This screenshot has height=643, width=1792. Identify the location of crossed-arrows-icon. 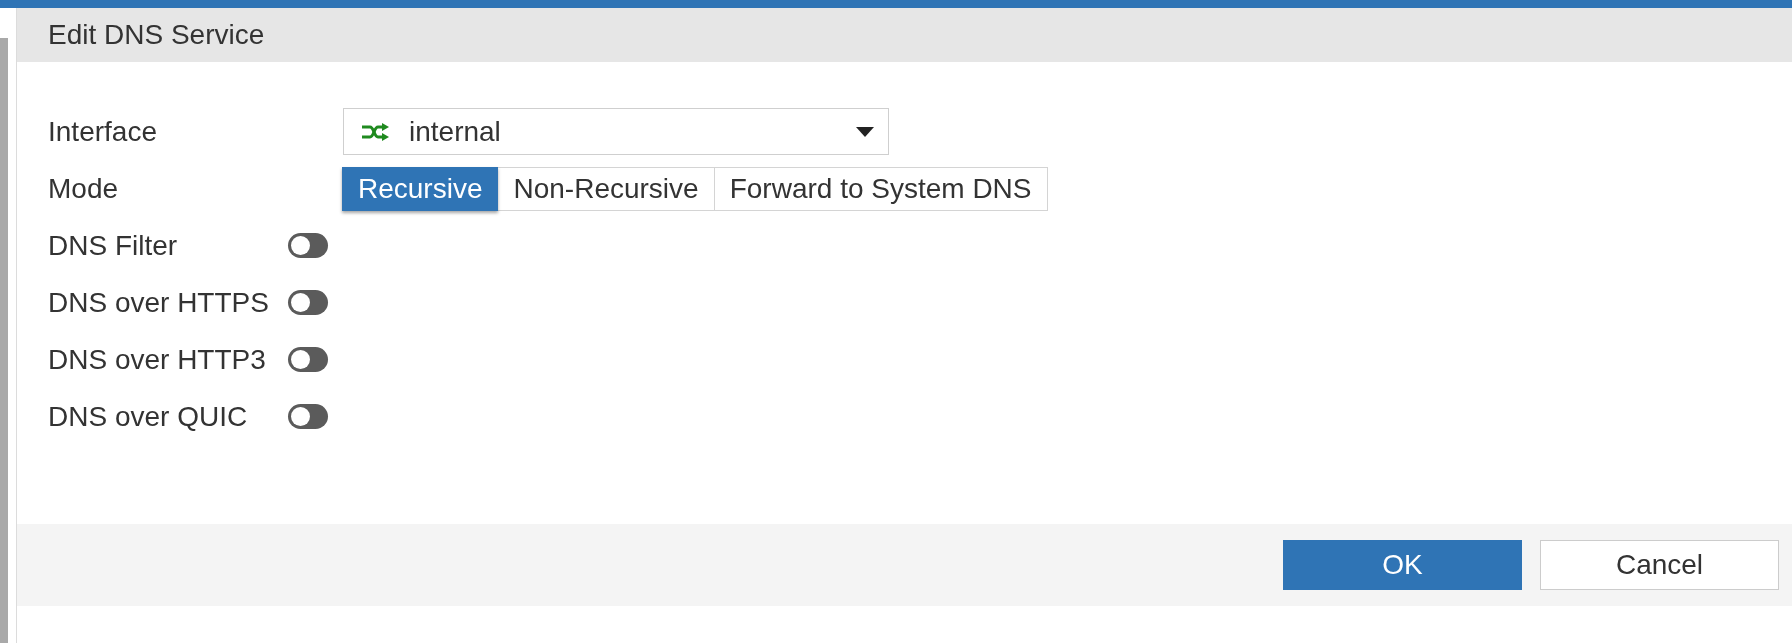
(375, 131).